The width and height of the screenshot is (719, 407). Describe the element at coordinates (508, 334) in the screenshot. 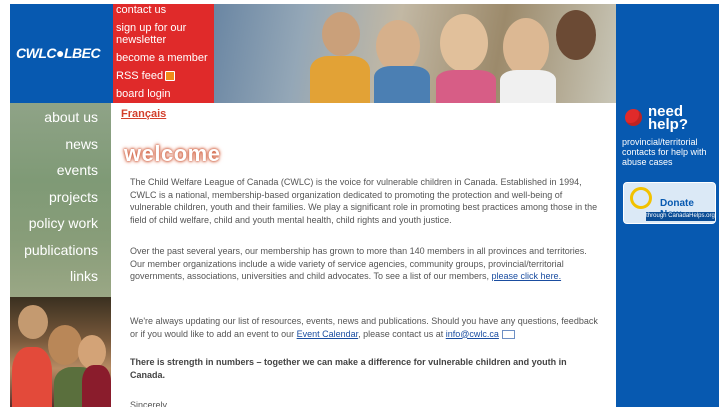

I see `mail-icon` at that location.